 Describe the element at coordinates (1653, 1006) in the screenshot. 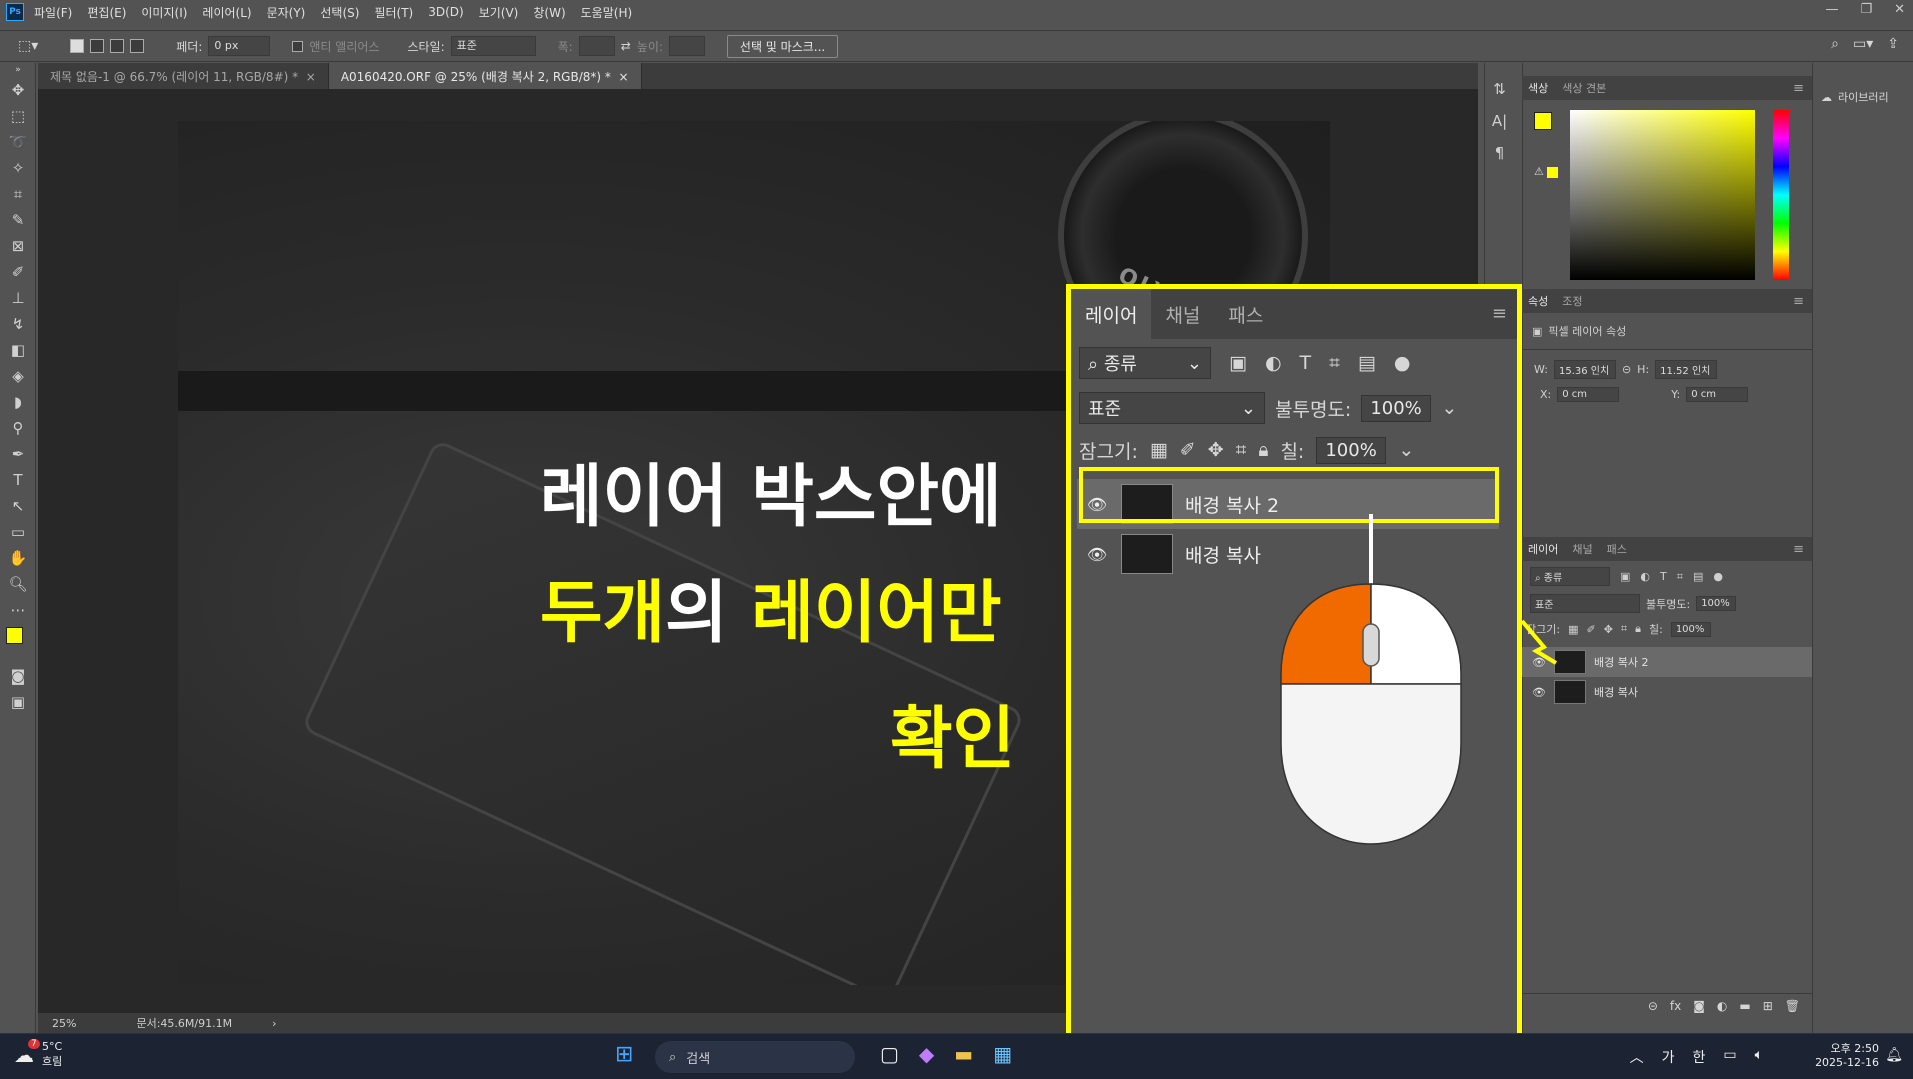

I see `link-layers-icon: ⊝` at that location.